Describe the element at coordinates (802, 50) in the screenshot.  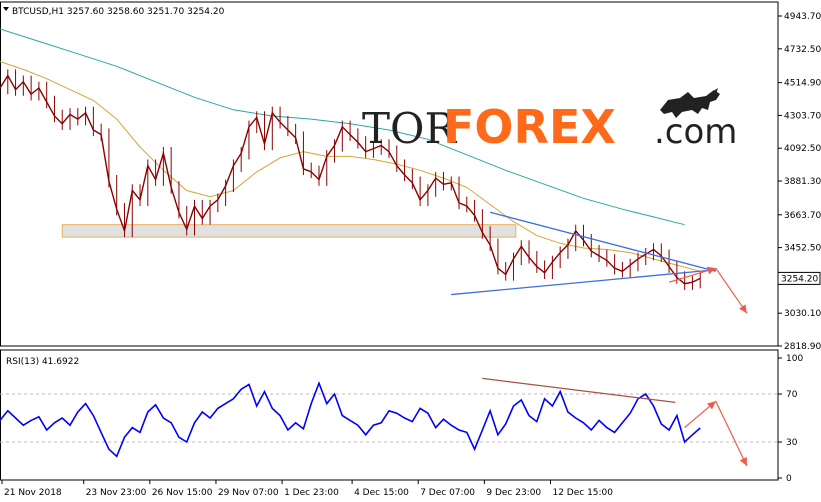
I see `price-y-tick-label: 4732.50` at that location.